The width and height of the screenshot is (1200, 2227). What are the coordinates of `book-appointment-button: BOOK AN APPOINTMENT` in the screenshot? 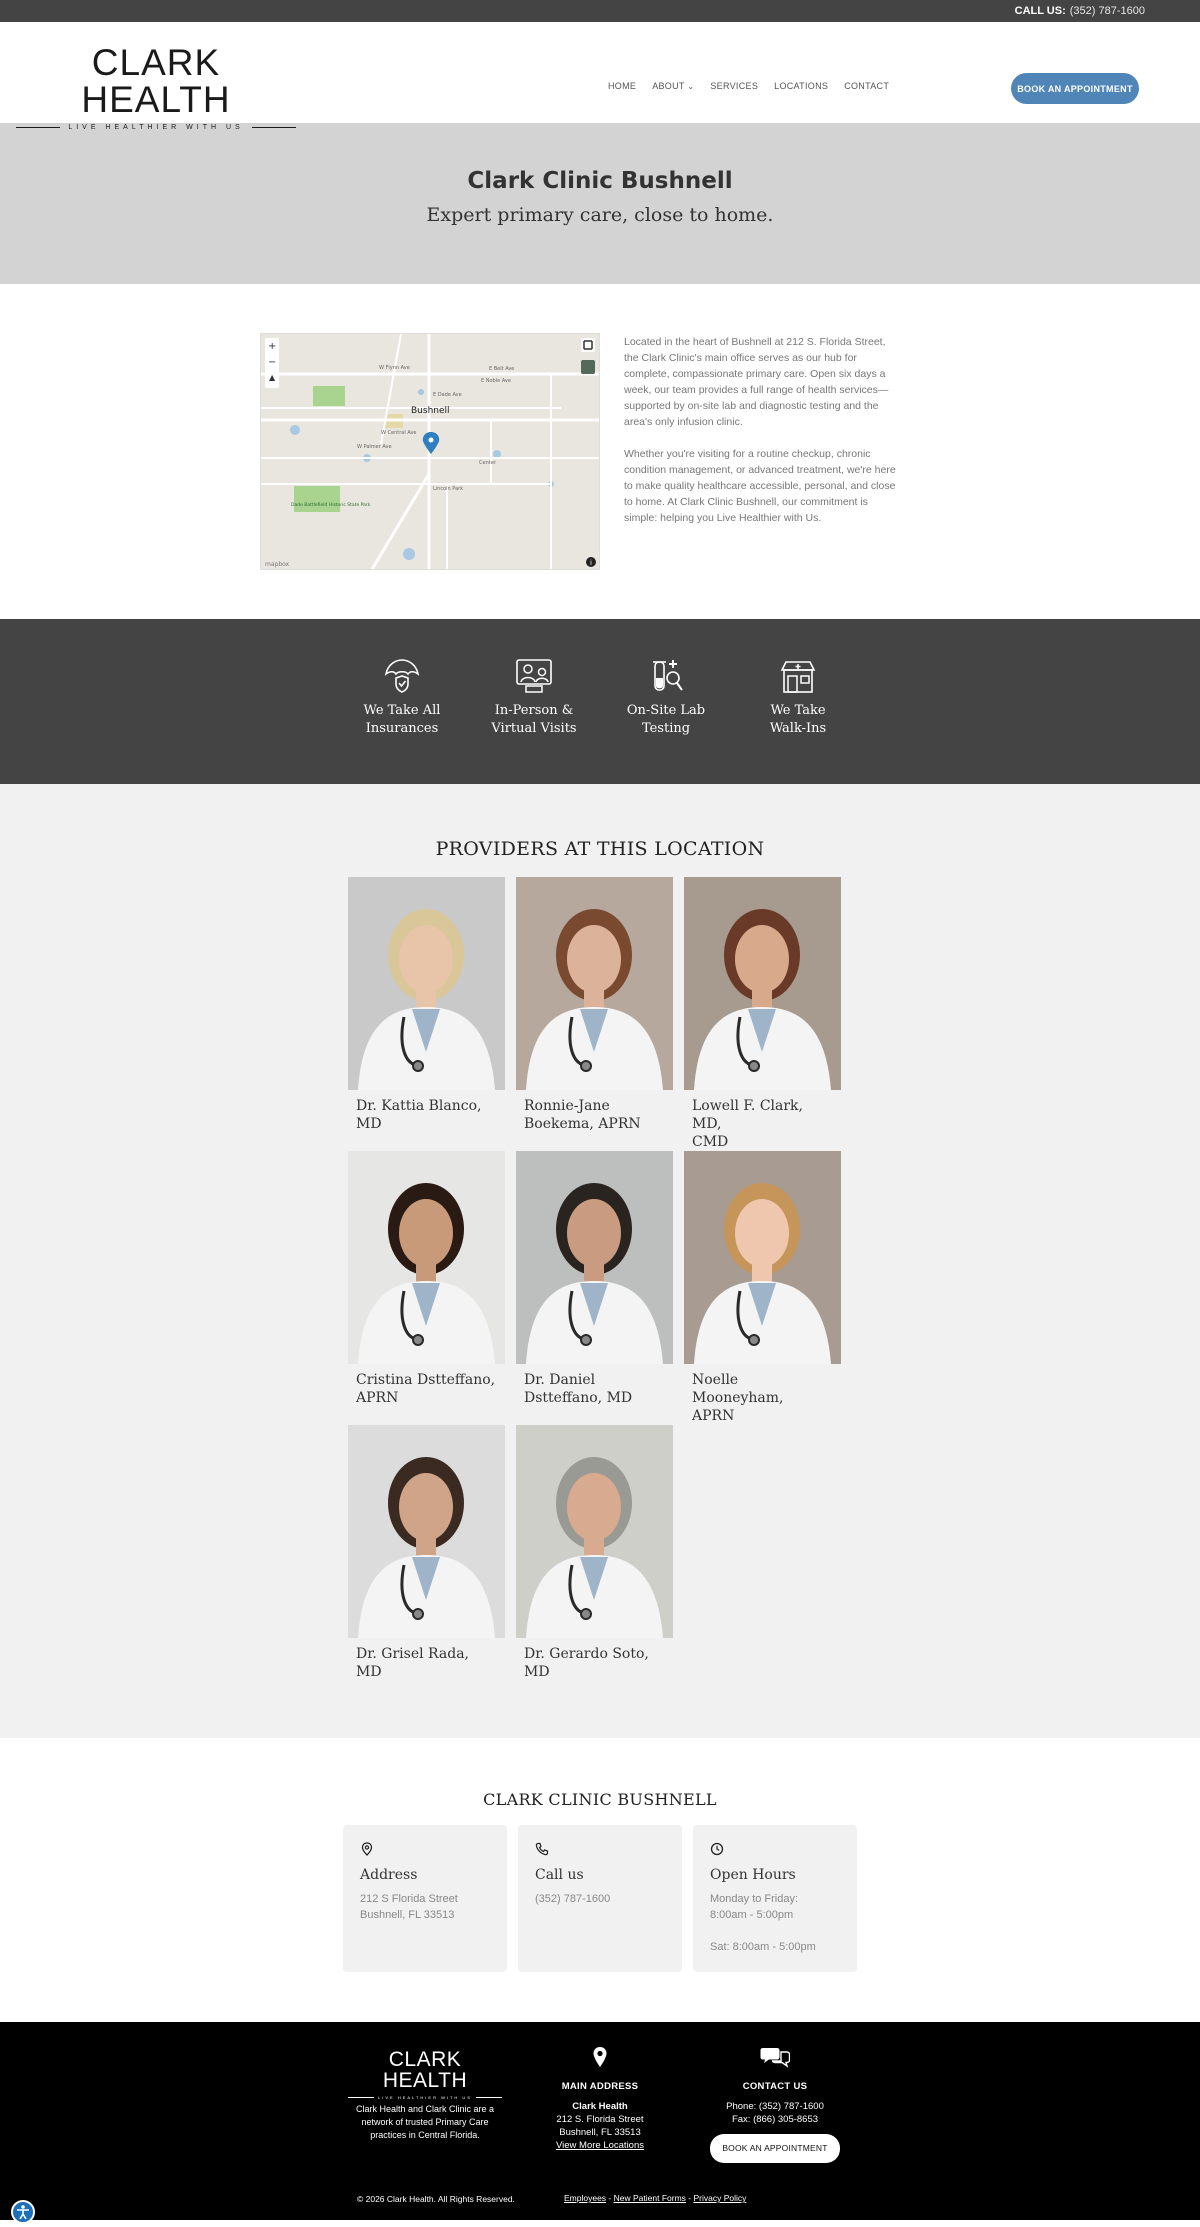 It's located at (1075, 88).